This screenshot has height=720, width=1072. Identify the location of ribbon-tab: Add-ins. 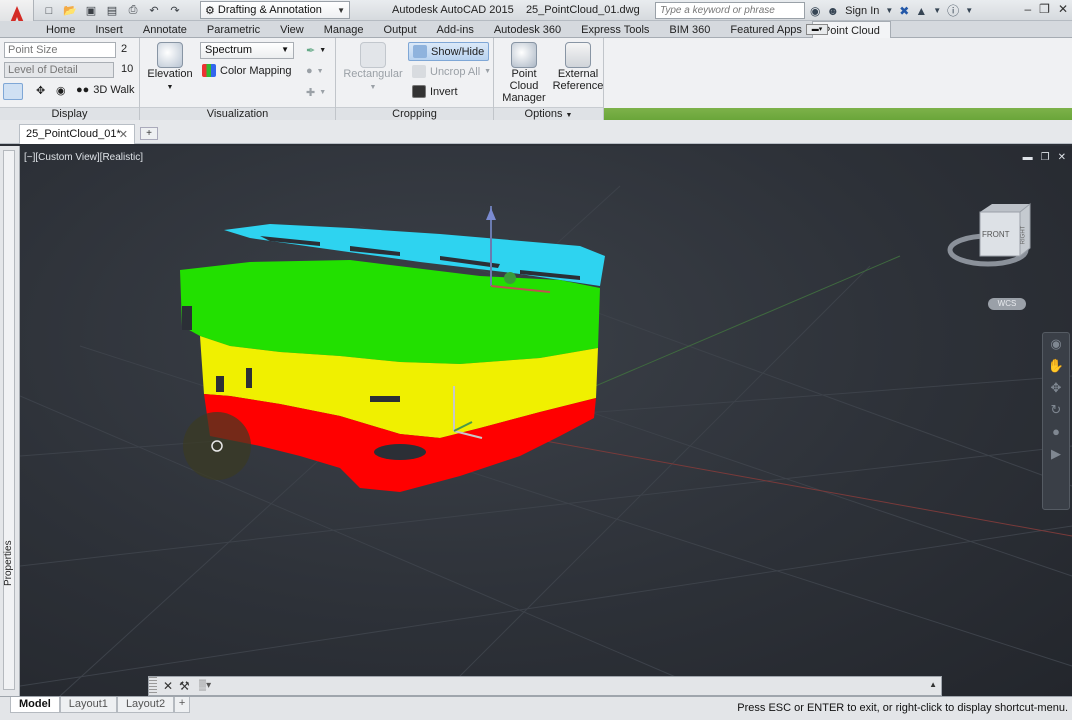
(455, 29).